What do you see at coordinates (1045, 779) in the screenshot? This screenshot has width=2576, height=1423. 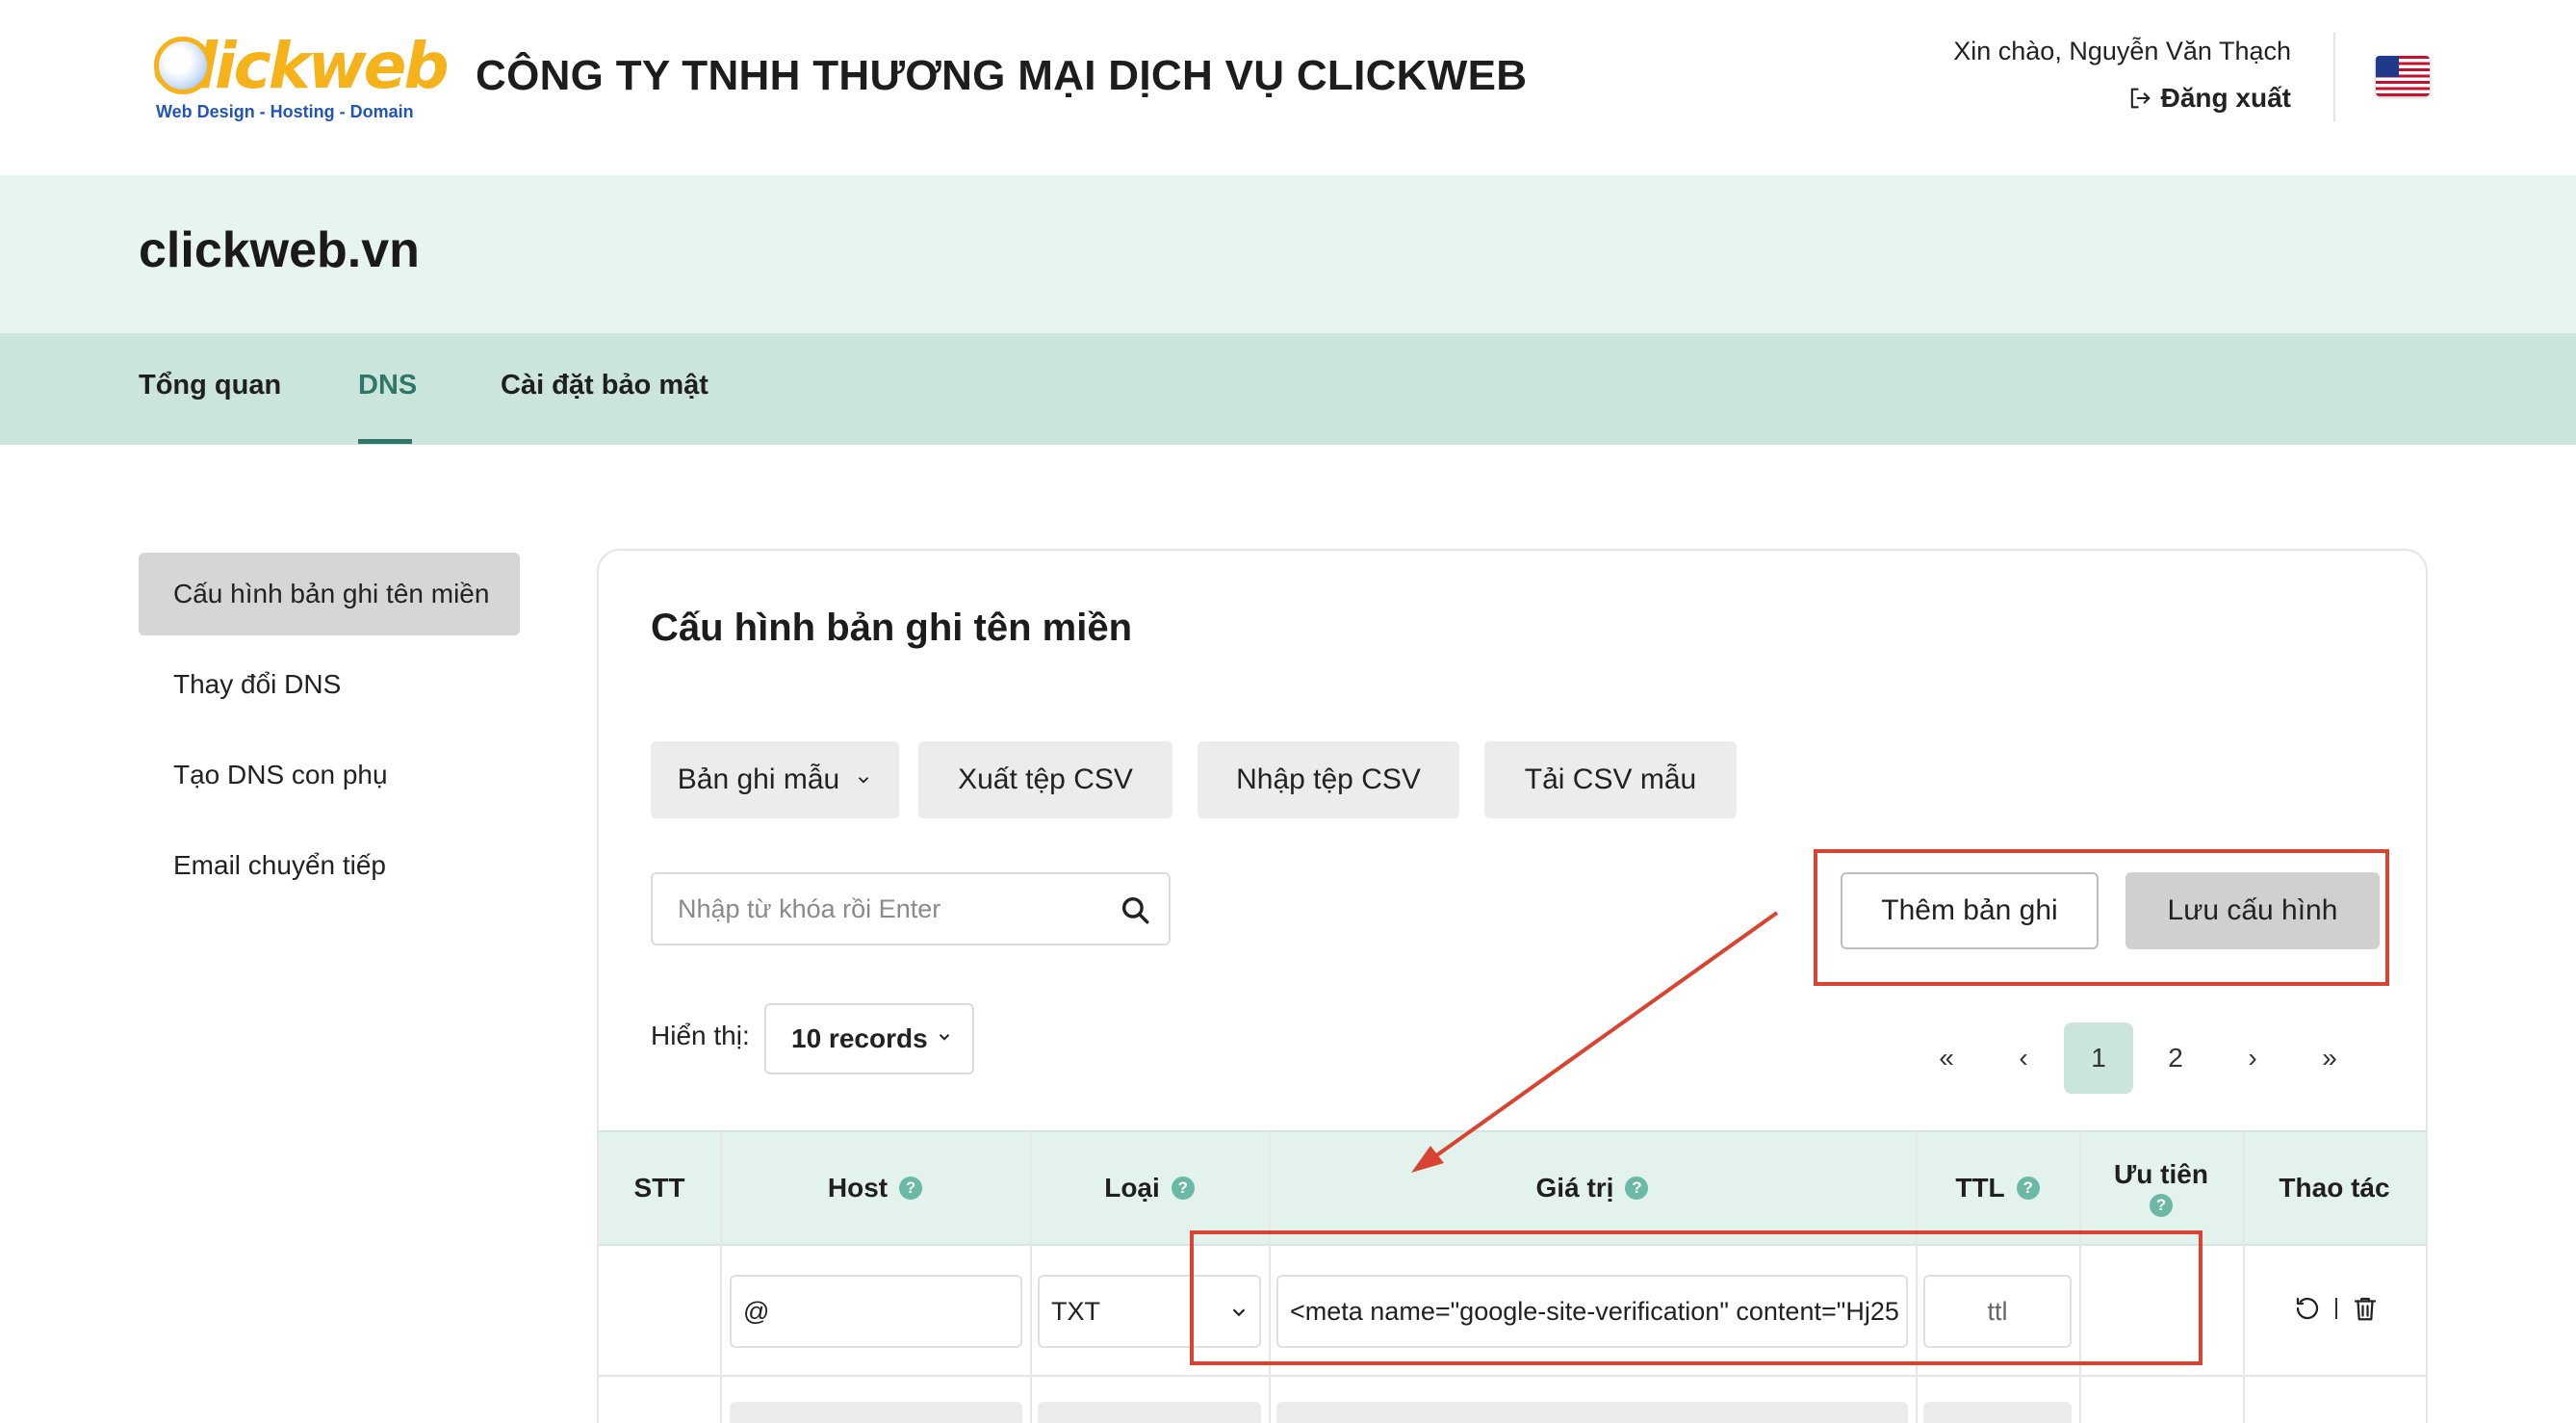 I see `export-csv-button: Xuất tệp CSV` at bounding box center [1045, 779].